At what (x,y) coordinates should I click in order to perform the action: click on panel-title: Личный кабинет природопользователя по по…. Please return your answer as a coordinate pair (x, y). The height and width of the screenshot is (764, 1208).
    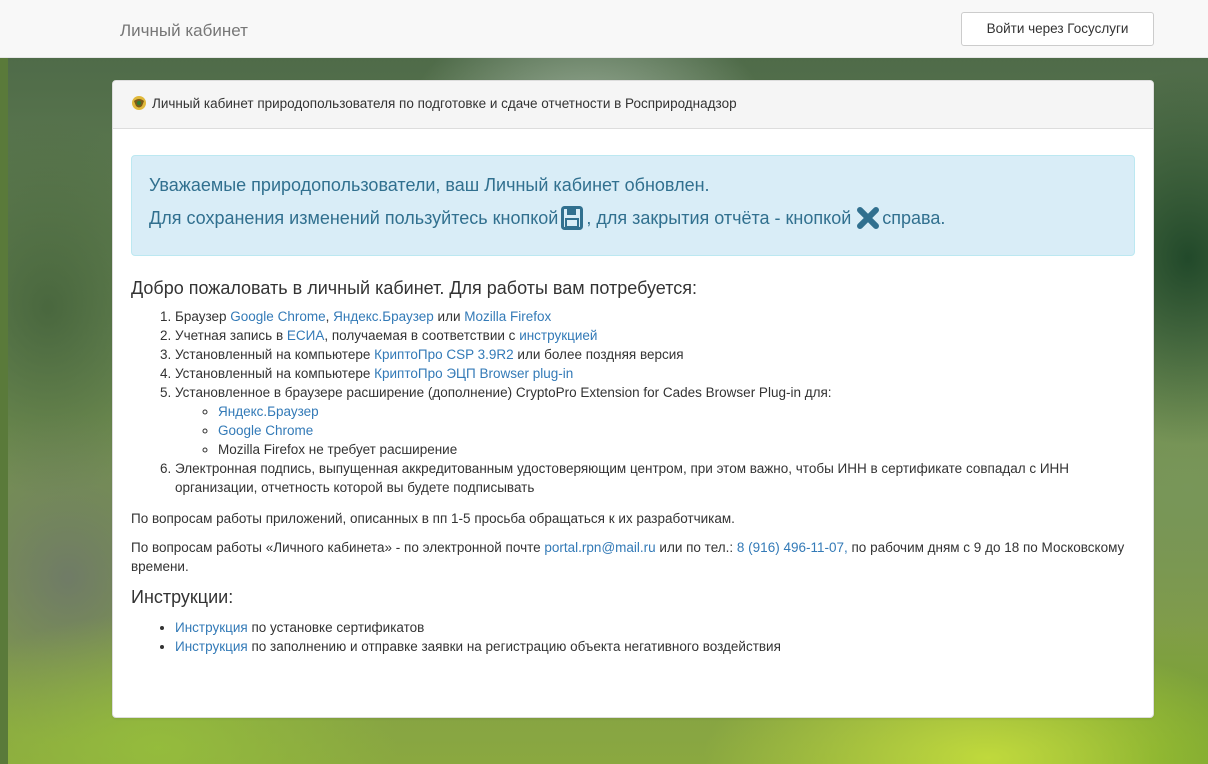
    Looking at the image, I should click on (444, 103).